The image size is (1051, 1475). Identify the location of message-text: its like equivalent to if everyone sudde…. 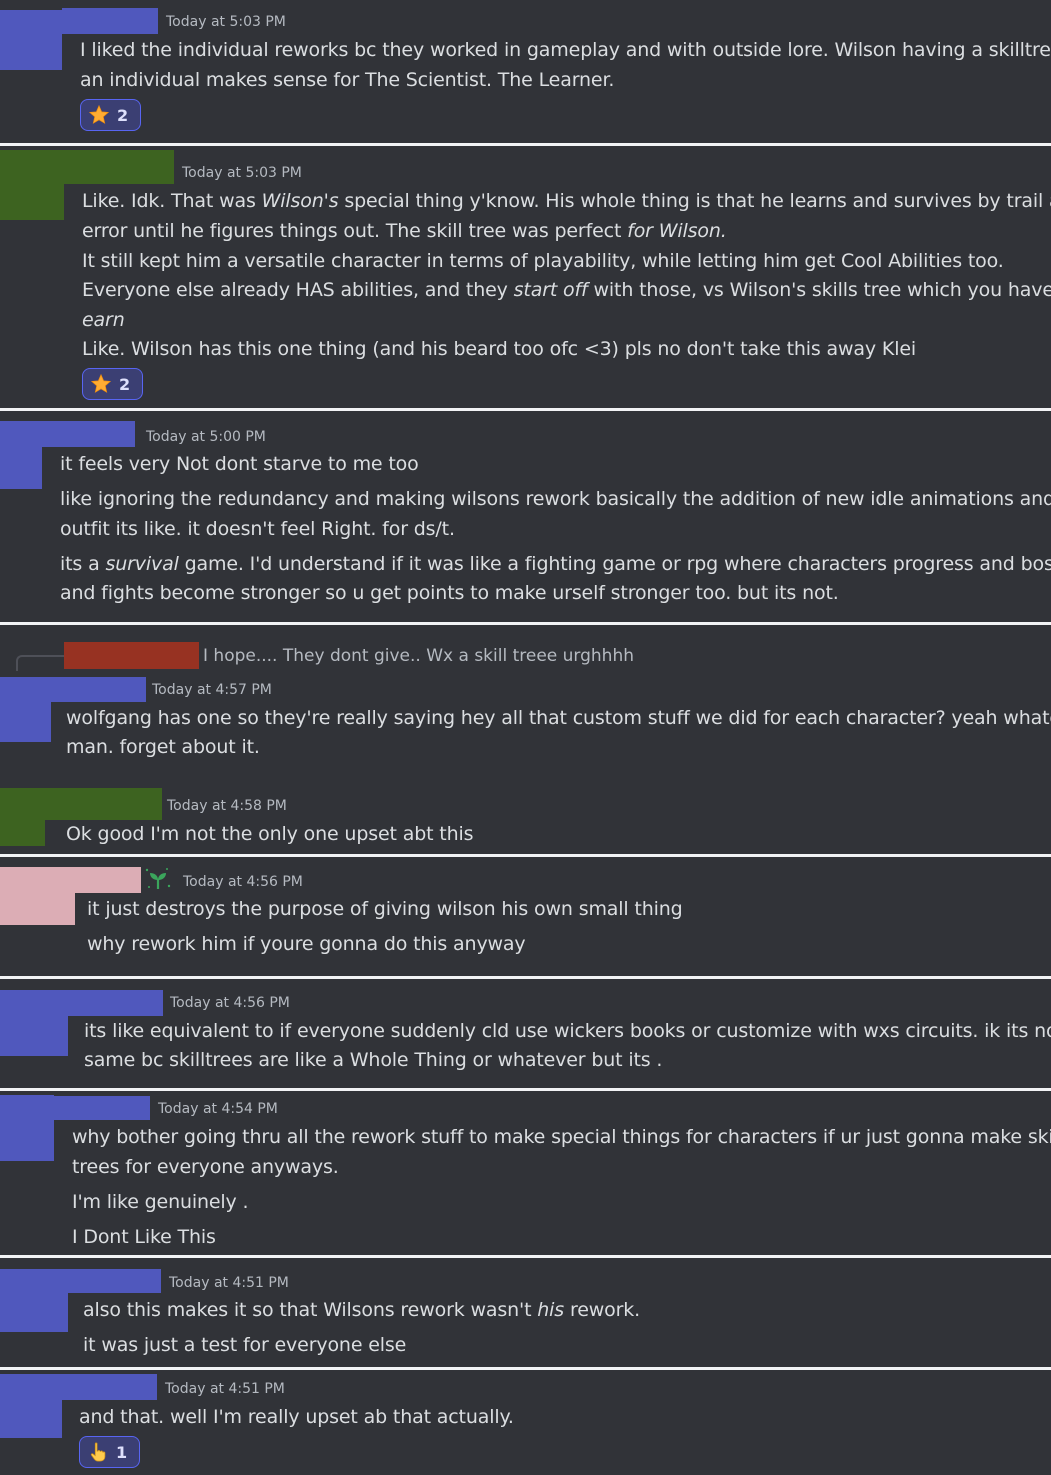
(567, 1031).